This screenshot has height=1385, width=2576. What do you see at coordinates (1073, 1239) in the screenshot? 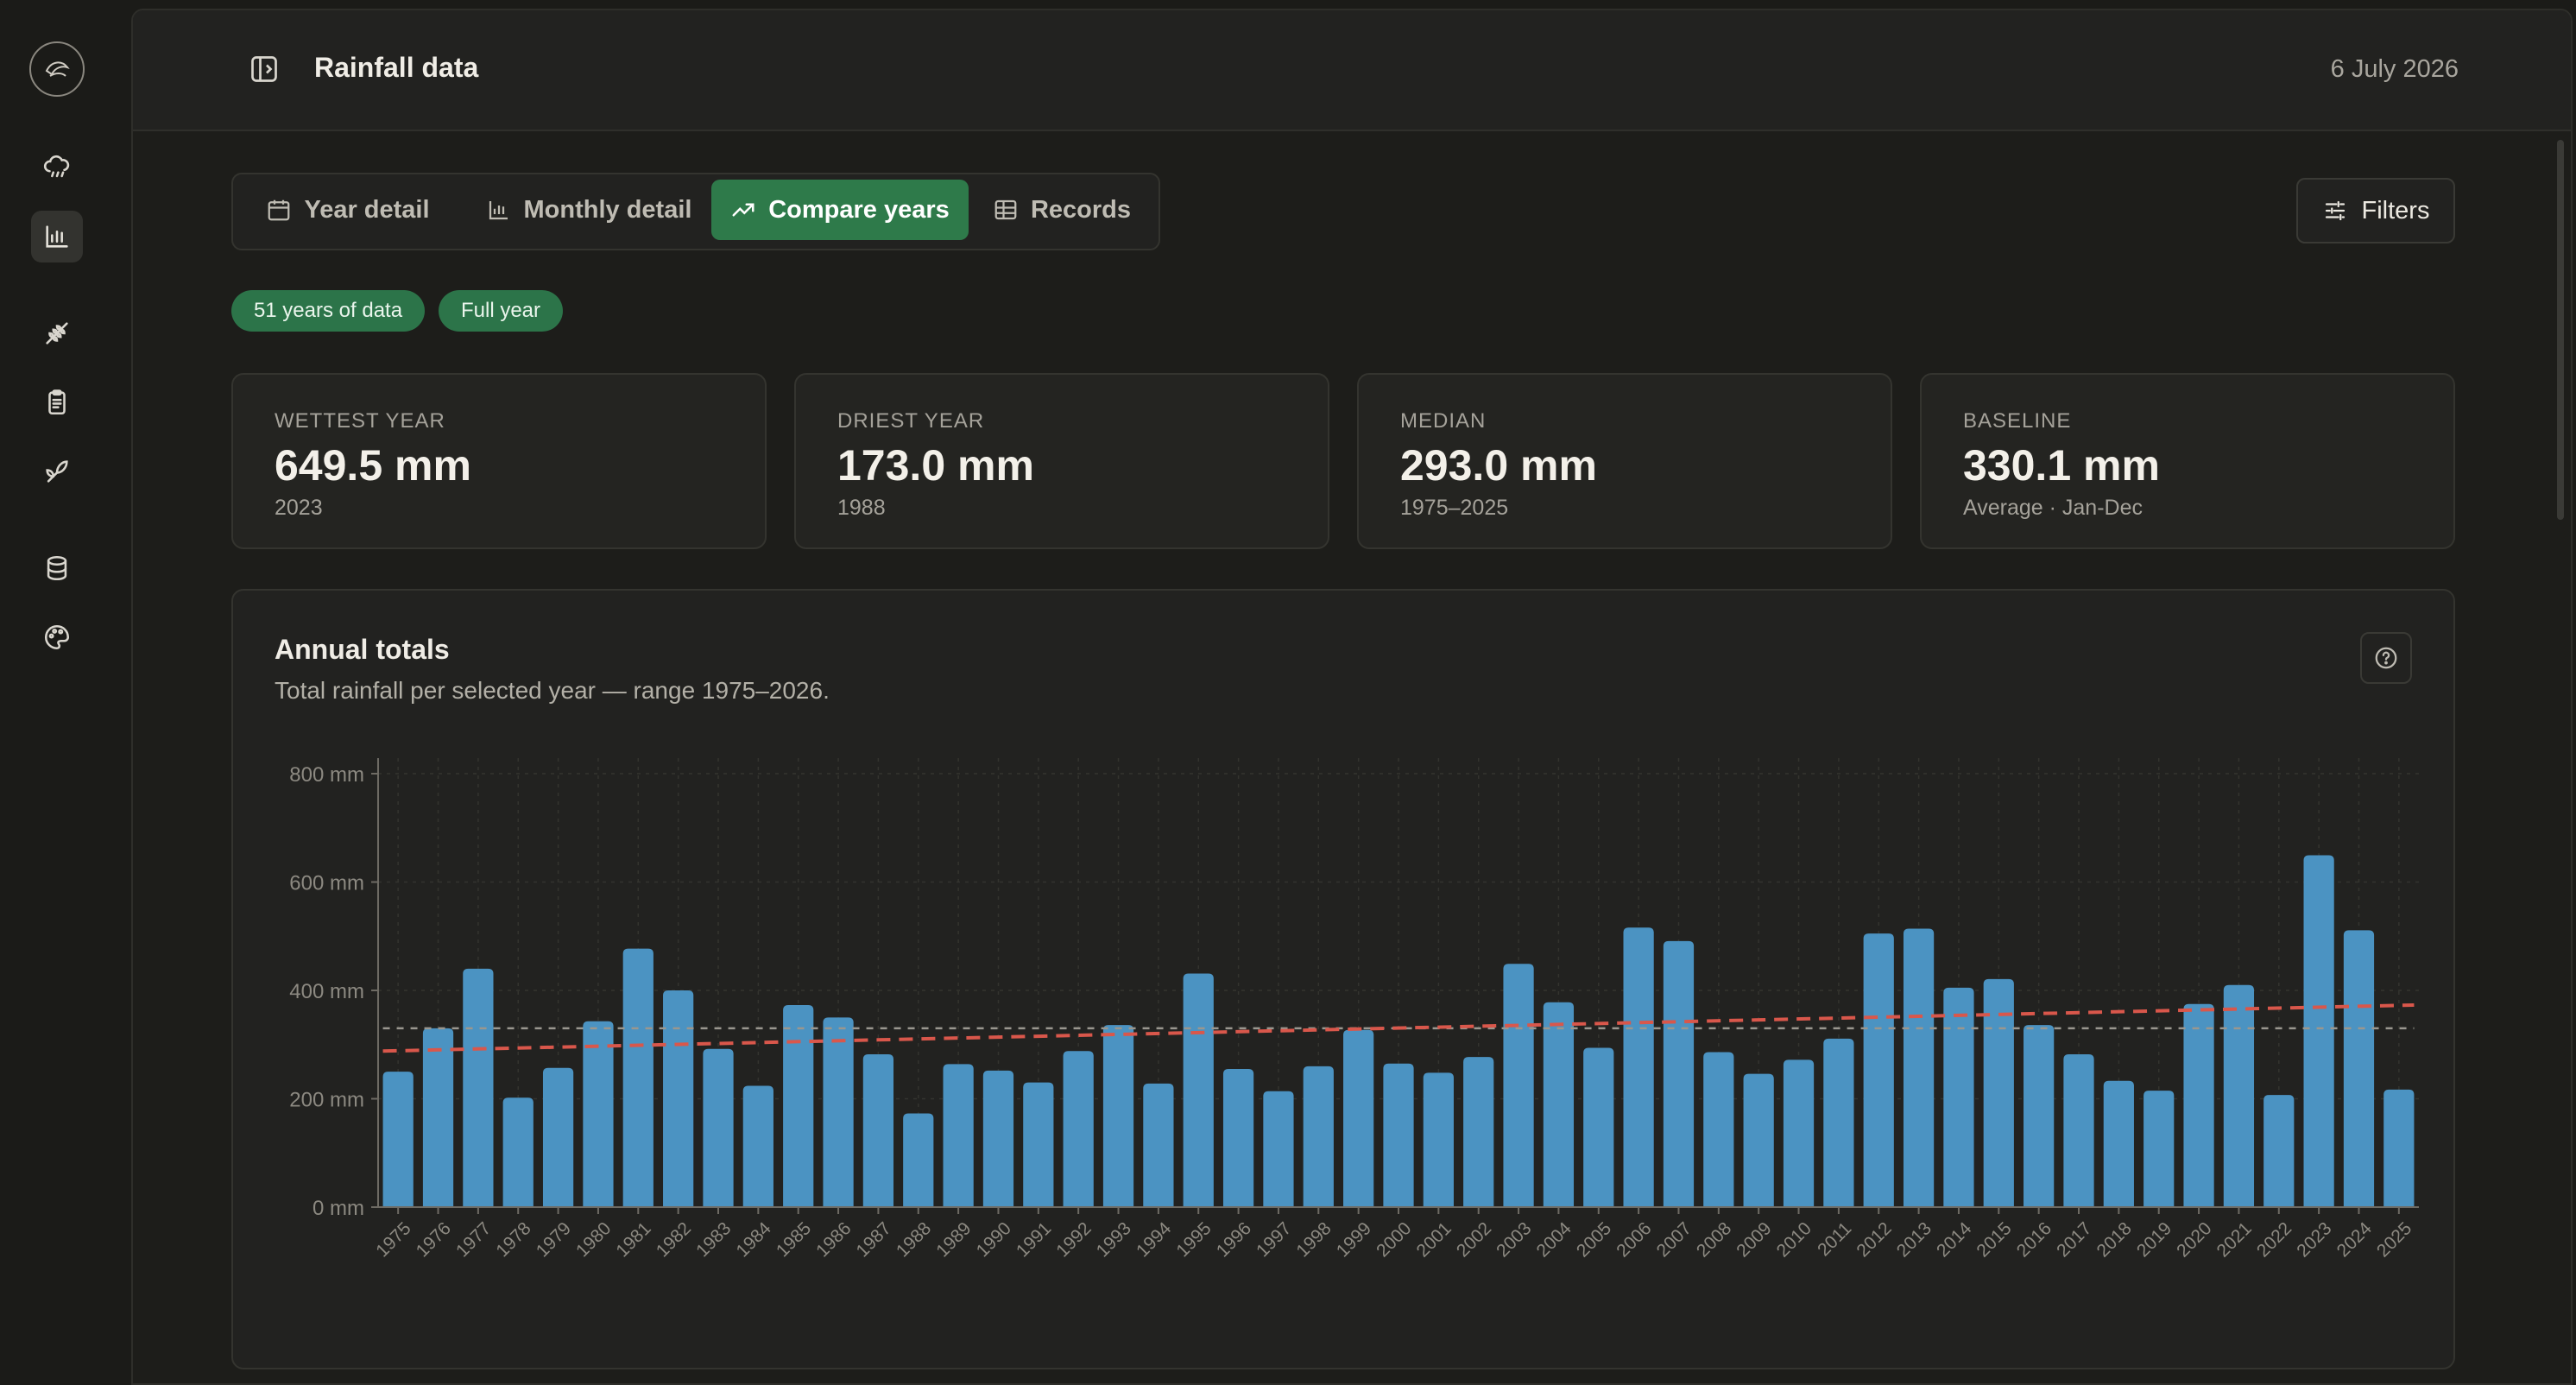
I see `x-tick-label: 1992` at bounding box center [1073, 1239].